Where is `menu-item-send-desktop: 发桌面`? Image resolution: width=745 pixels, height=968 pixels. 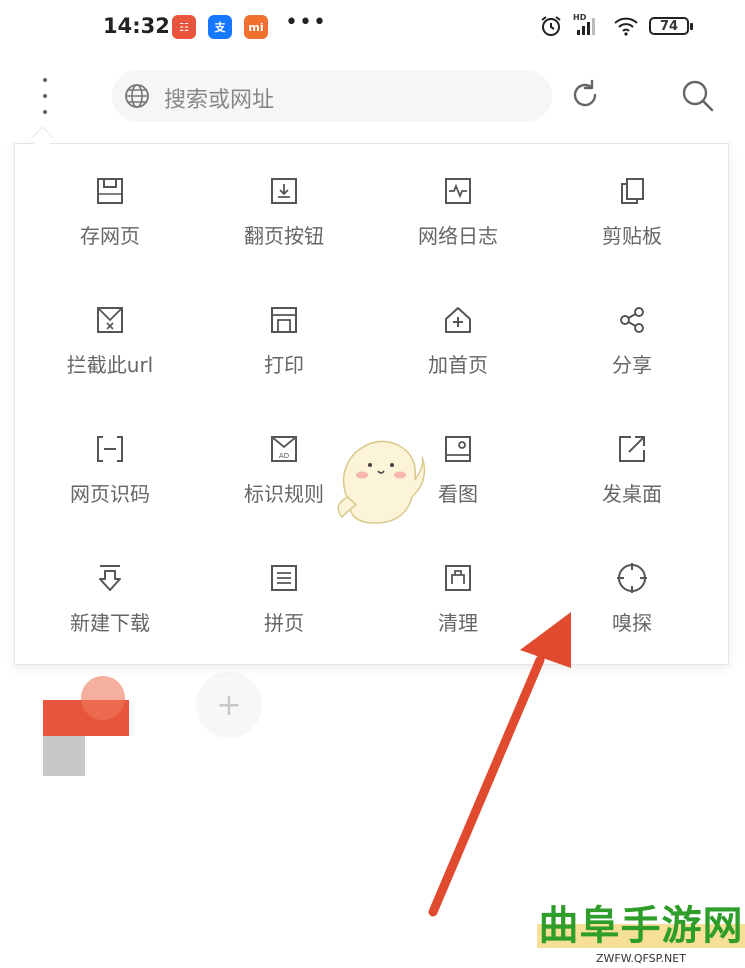
menu-item-send-desktop: 发桌面 is located at coordinates (632, 496).